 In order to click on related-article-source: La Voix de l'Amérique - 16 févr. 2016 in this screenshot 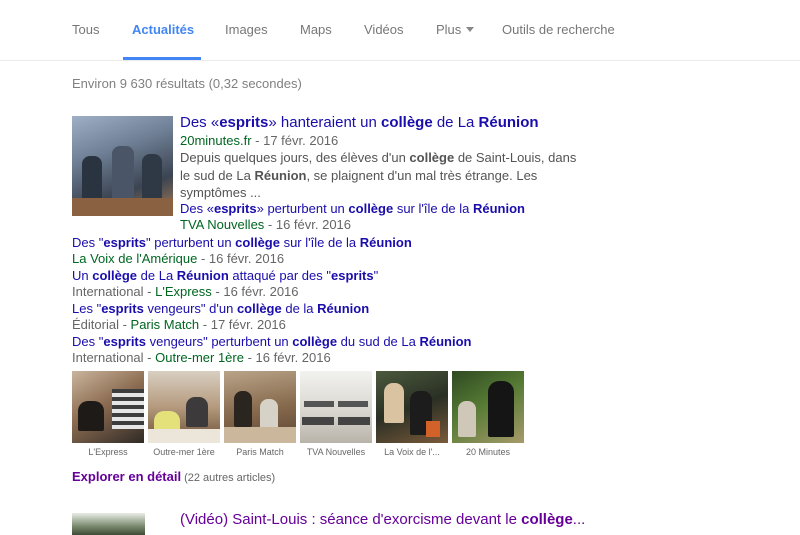, I will do `click(178, 258)`.